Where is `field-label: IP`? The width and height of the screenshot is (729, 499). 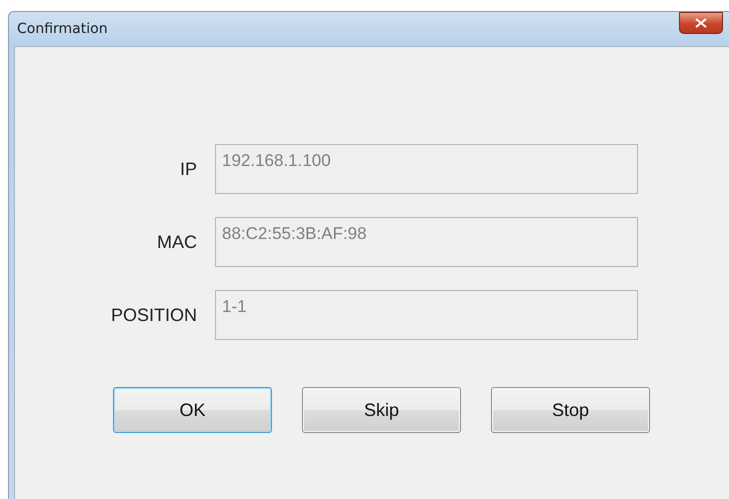 field-label: IP is located at coordinates (188, 169).